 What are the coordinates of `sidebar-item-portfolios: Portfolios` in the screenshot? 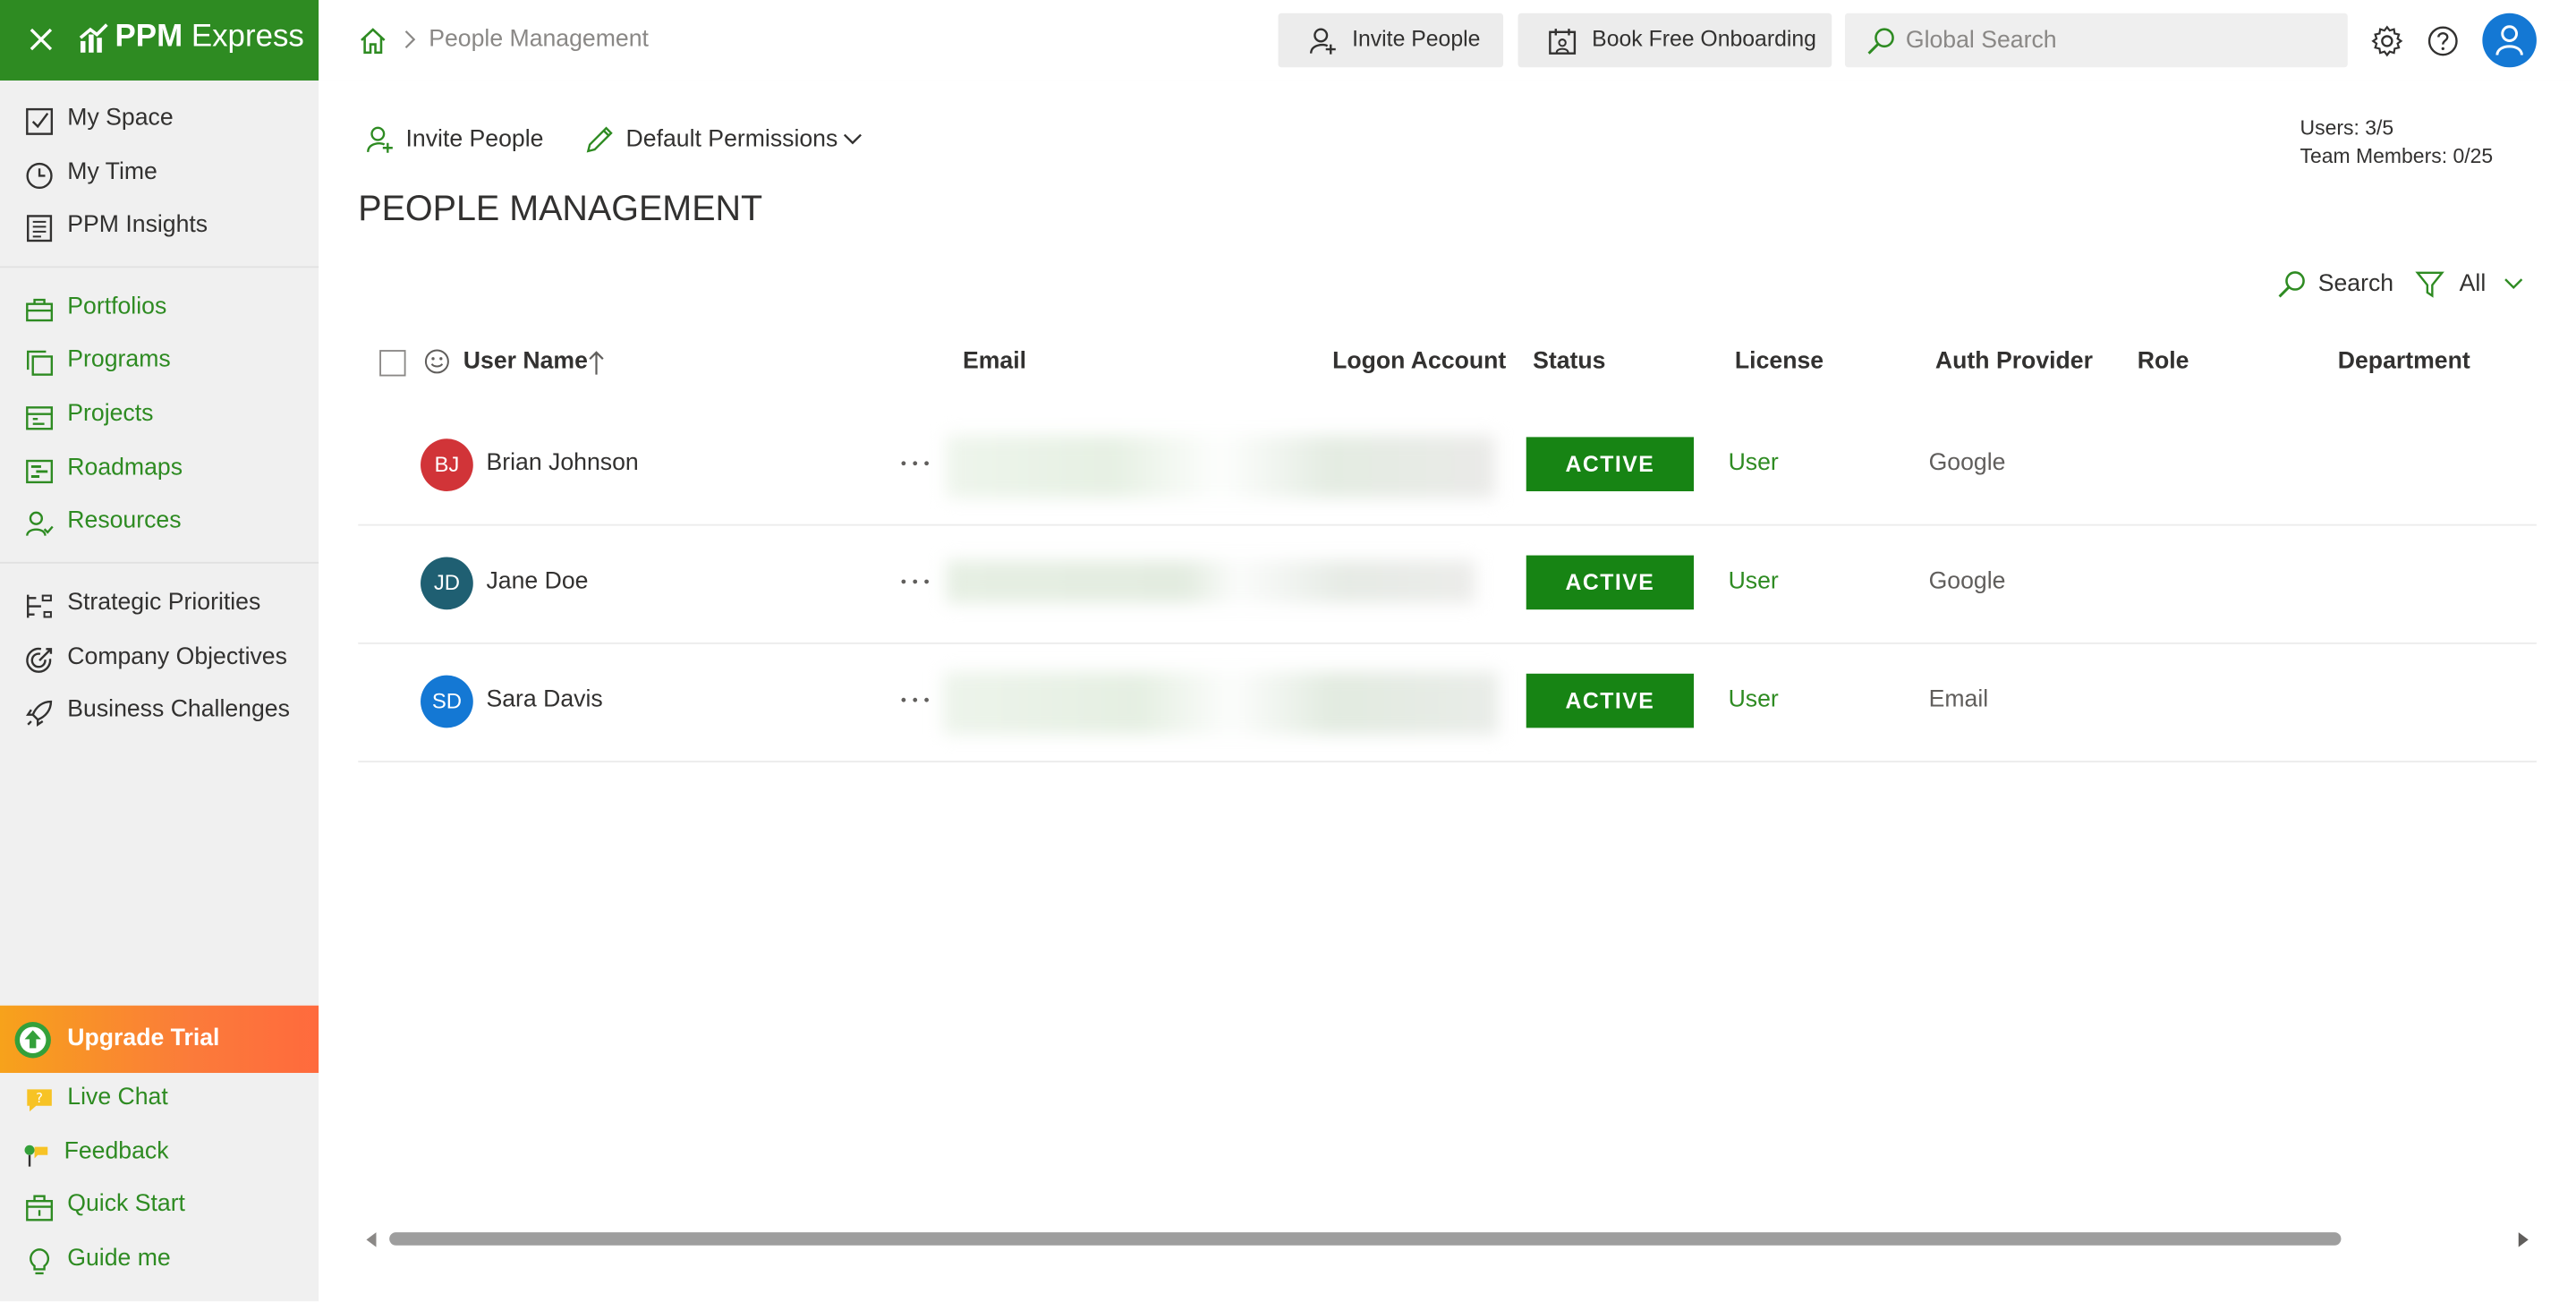 It's located at (159, 311).